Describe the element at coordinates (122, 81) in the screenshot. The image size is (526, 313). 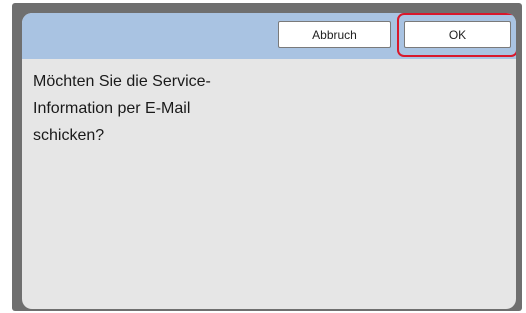
I see `message-line: Möchten Sie die Service-` at that location.